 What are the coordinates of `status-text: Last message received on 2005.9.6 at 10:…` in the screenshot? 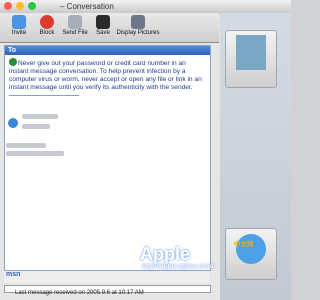 It's located at (79, 293).